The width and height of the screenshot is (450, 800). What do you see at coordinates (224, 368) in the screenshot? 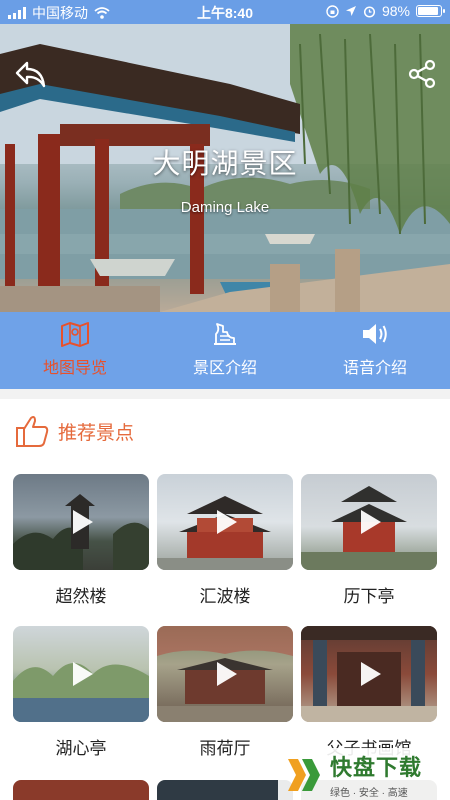
I see `tab-label: 景区介绍` at bounding box center [224, 368].